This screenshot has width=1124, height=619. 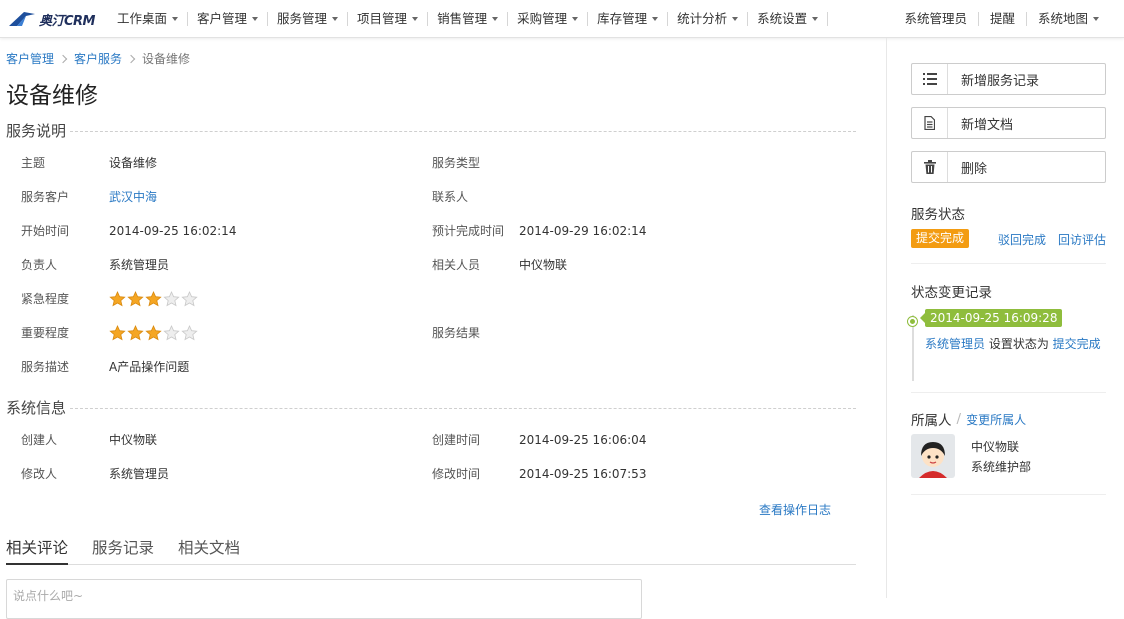 I want to click on menu-workspace: 工作桌面, so click(x=147, y=19).